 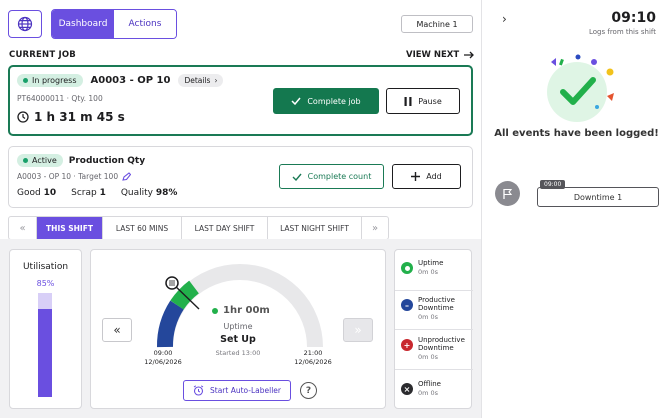 What do you see at coordinates (142, 228) in the screenshot?
I see `tab-last-60-mins: LAST 60 MINS` at bounding box center [142, 228].